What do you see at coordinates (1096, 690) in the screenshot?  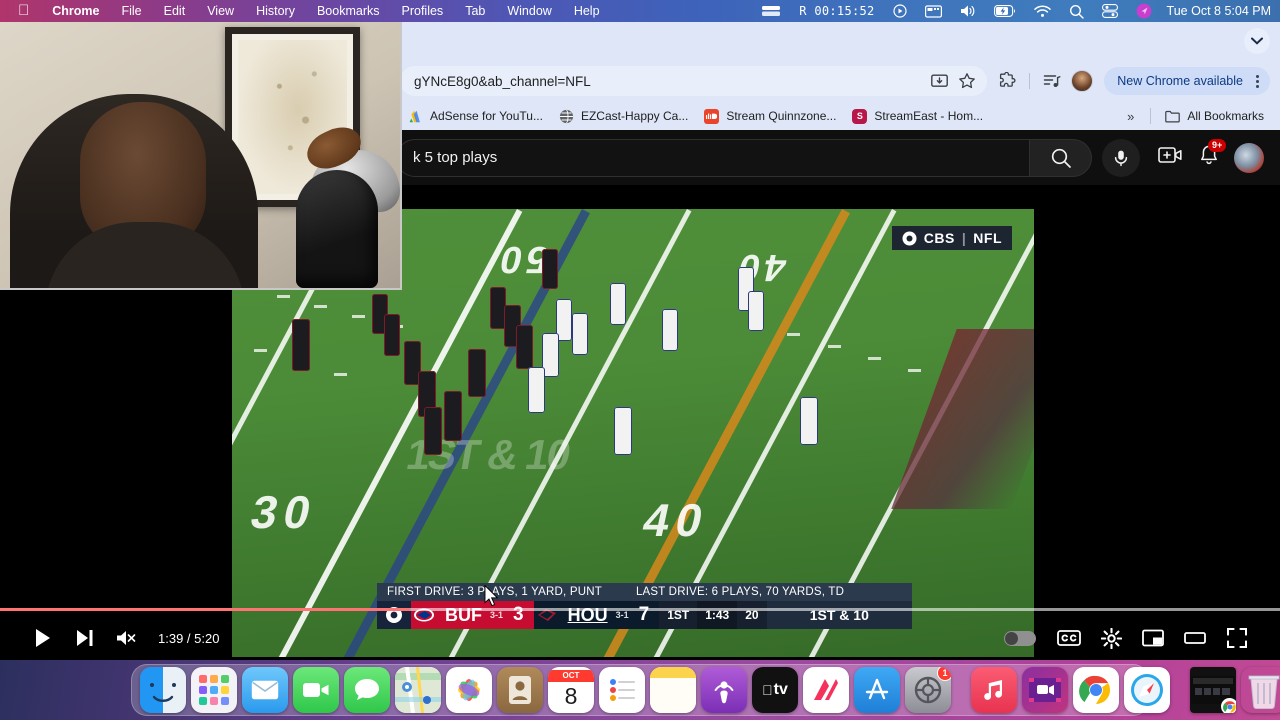 I see `dock-item-chrome` at bounding box center [1096, 690].